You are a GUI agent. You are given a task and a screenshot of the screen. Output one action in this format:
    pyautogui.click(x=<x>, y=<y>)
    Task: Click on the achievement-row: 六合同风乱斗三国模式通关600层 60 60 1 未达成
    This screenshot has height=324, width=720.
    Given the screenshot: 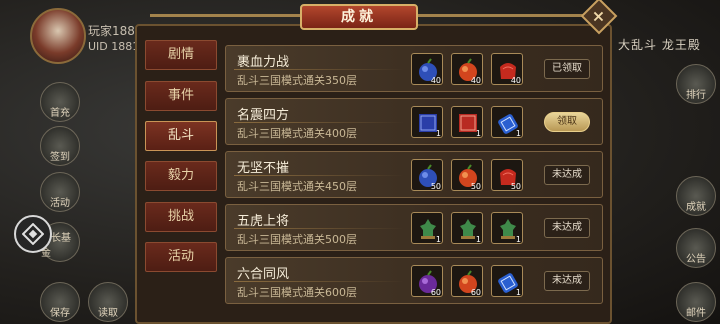 What is the action you would take?
    pyautogui.click(x=414, y=280)
    